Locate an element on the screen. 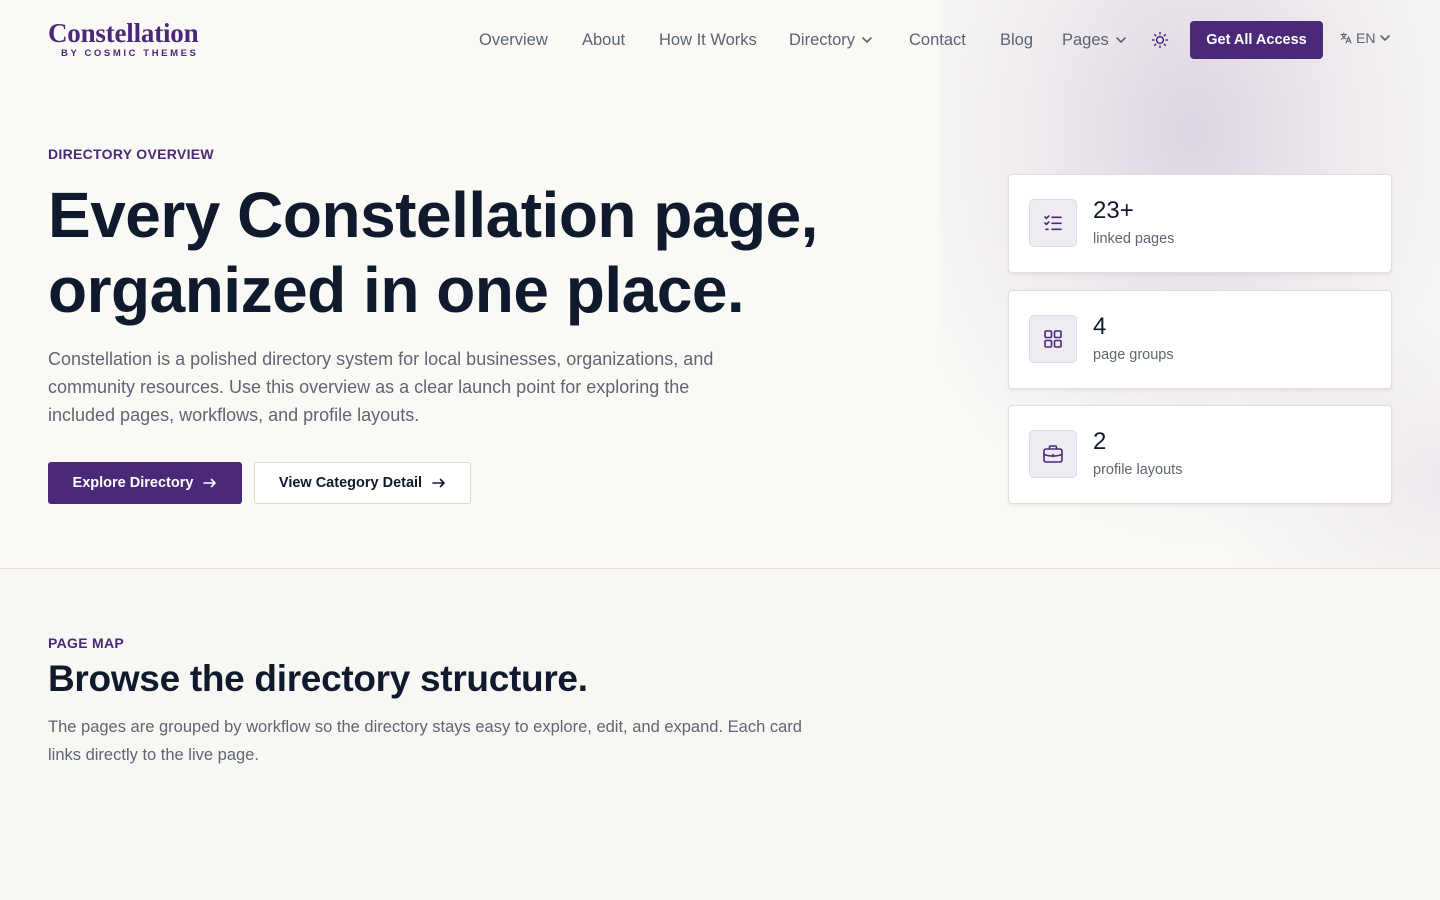  language-label: EN is located at coordinates (1366, 38).